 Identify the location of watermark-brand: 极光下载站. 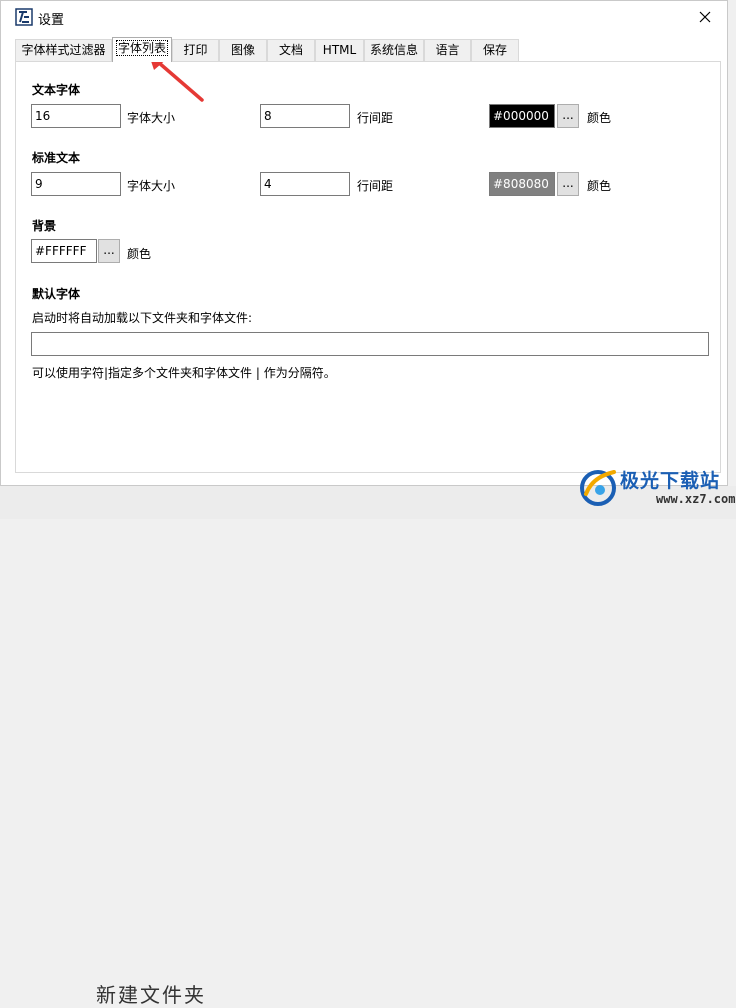
(670, 481).